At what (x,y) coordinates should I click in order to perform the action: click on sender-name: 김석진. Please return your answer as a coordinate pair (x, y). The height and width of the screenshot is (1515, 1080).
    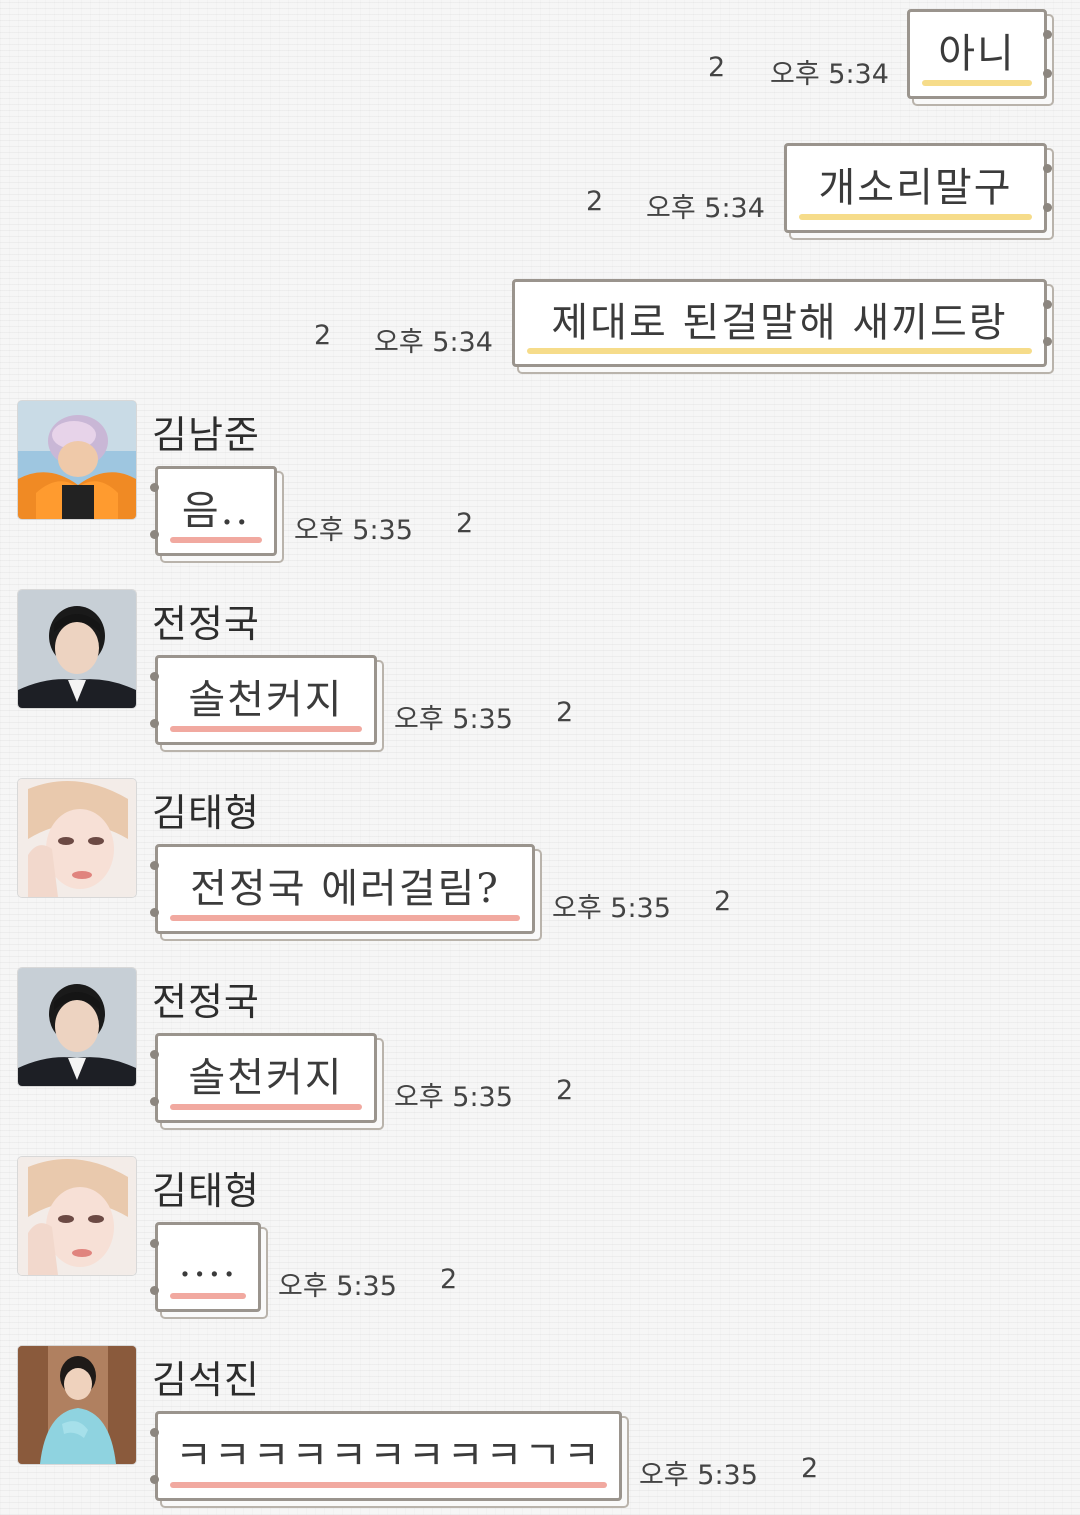
    Looking at the image, I should click on (206, 1380).